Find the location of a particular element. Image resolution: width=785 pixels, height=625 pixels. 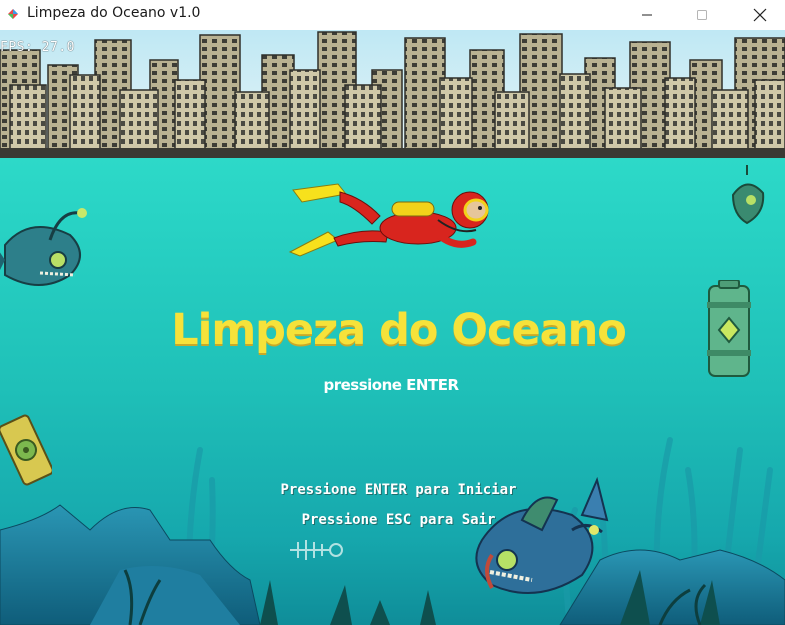

minimize-button is located at coordinates (647, 15).